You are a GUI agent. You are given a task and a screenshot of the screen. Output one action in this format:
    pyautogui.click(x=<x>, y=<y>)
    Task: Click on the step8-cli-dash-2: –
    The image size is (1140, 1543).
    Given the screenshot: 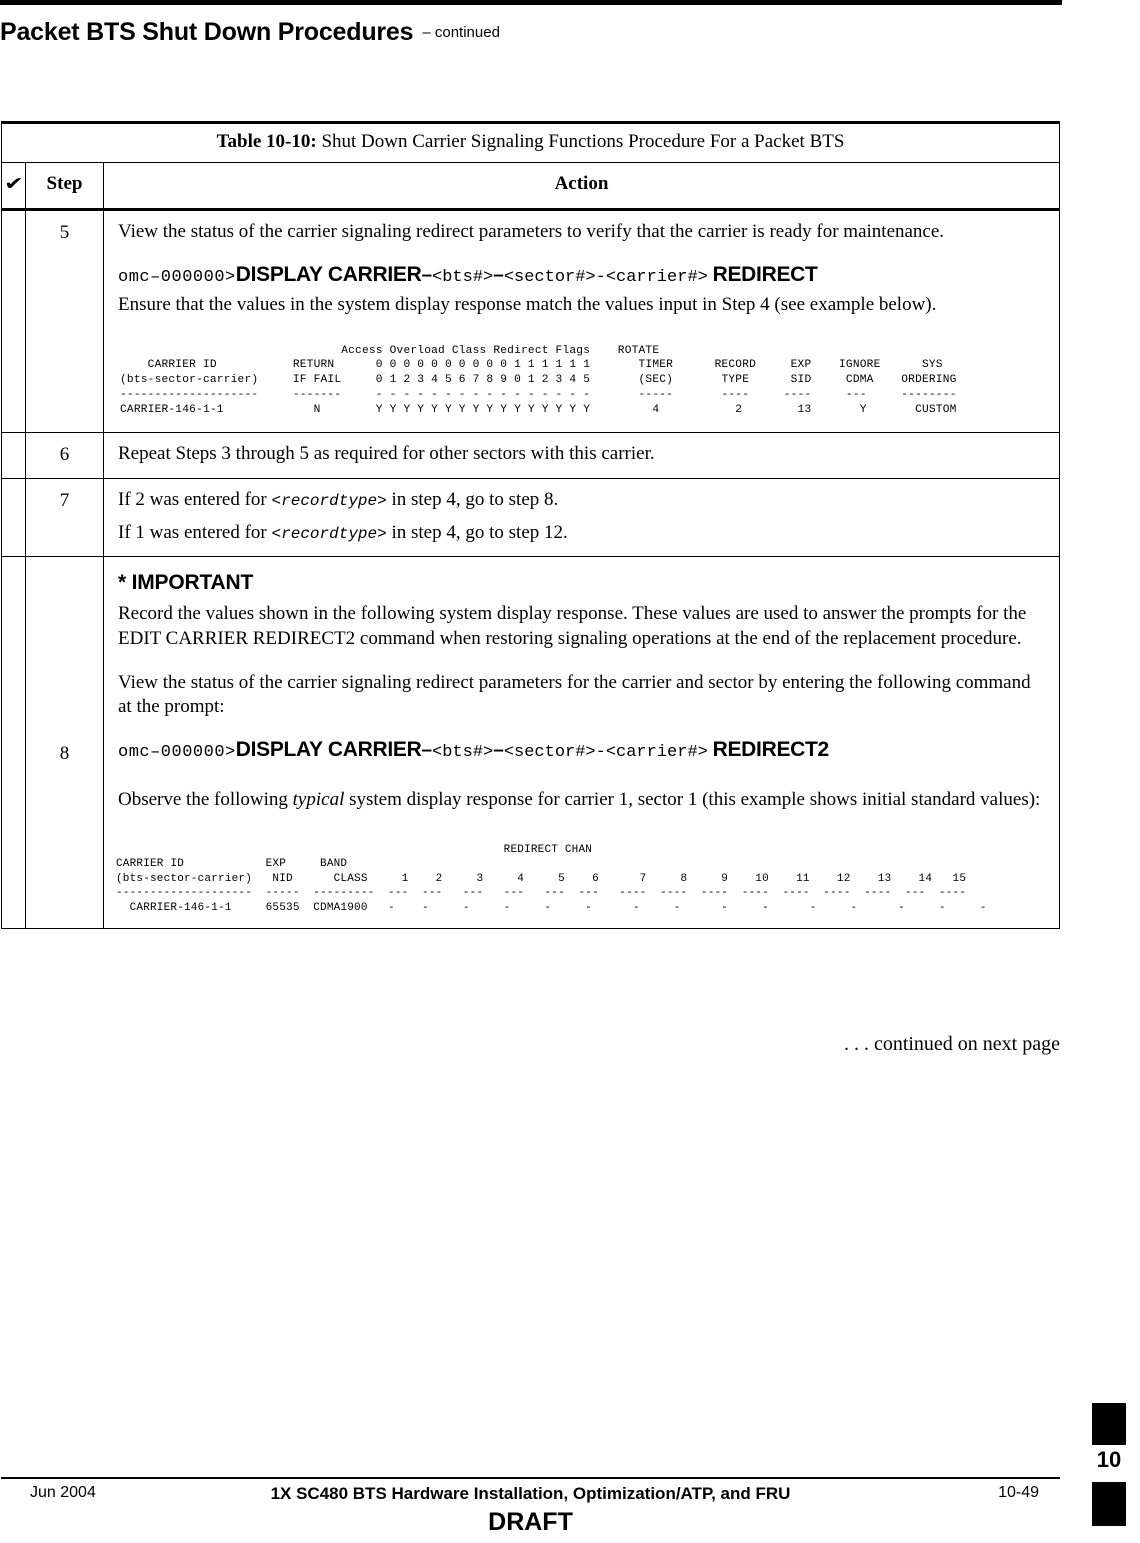 What is the action you would take?
    pyautogui.click(x=498, y=751)
    